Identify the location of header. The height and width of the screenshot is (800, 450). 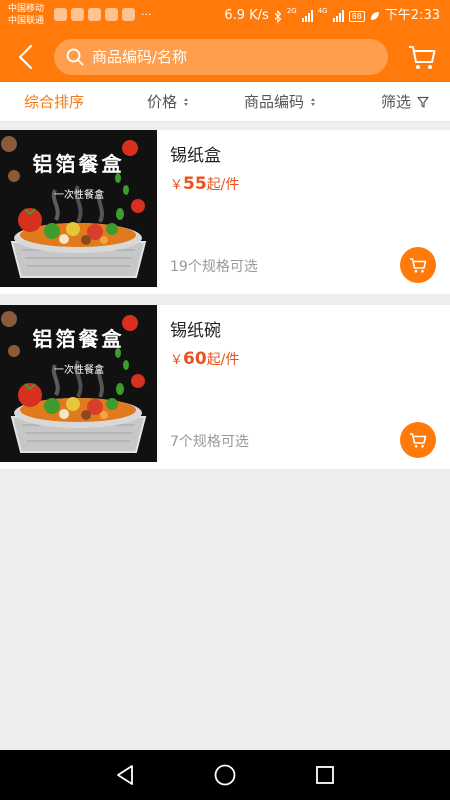
(225, 57).